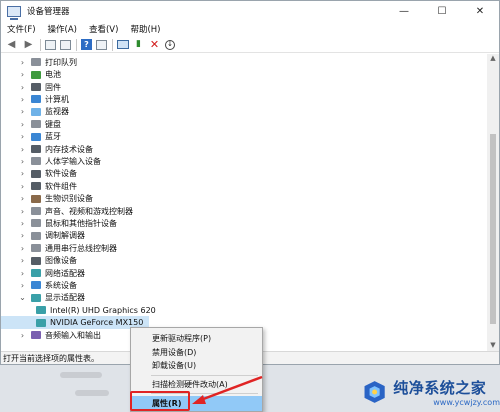 Image resolution: width=500 pixels, height=412 pixels. I want to click on monitor-icon, so click(36, 111).